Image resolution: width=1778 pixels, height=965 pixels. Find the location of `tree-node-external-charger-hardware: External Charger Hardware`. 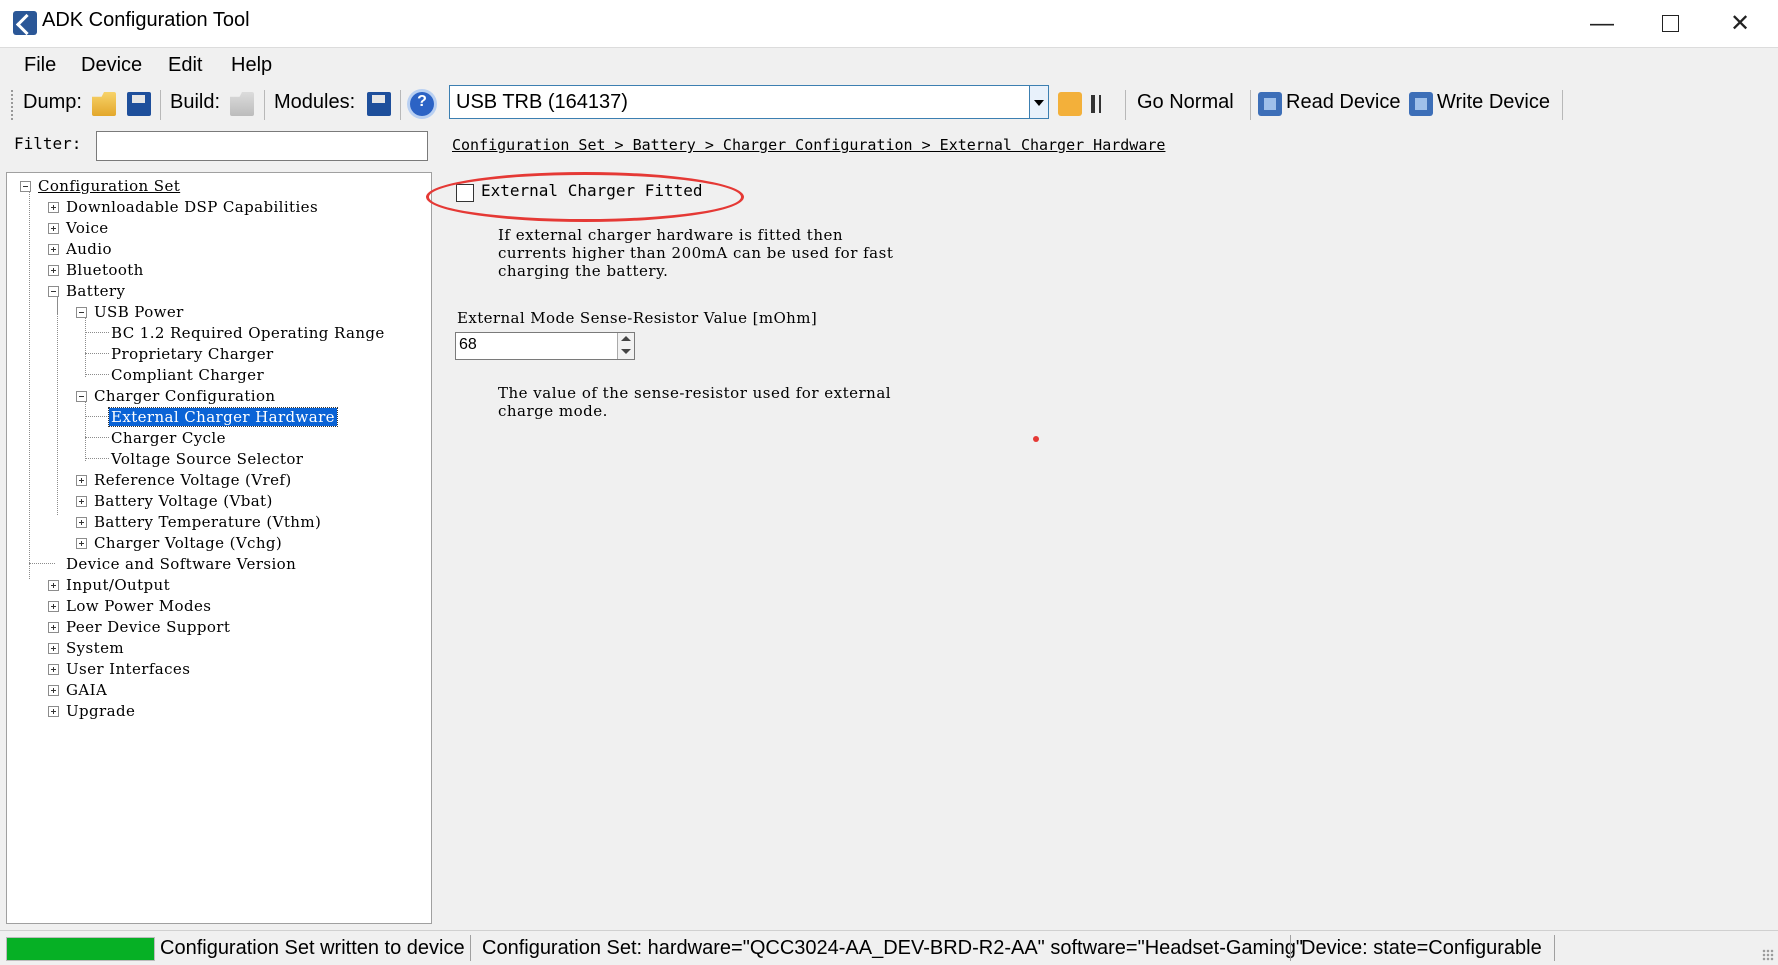

tree-node-external-charger-hardware: External Charger Hardware is located at coordinates (223, 417).